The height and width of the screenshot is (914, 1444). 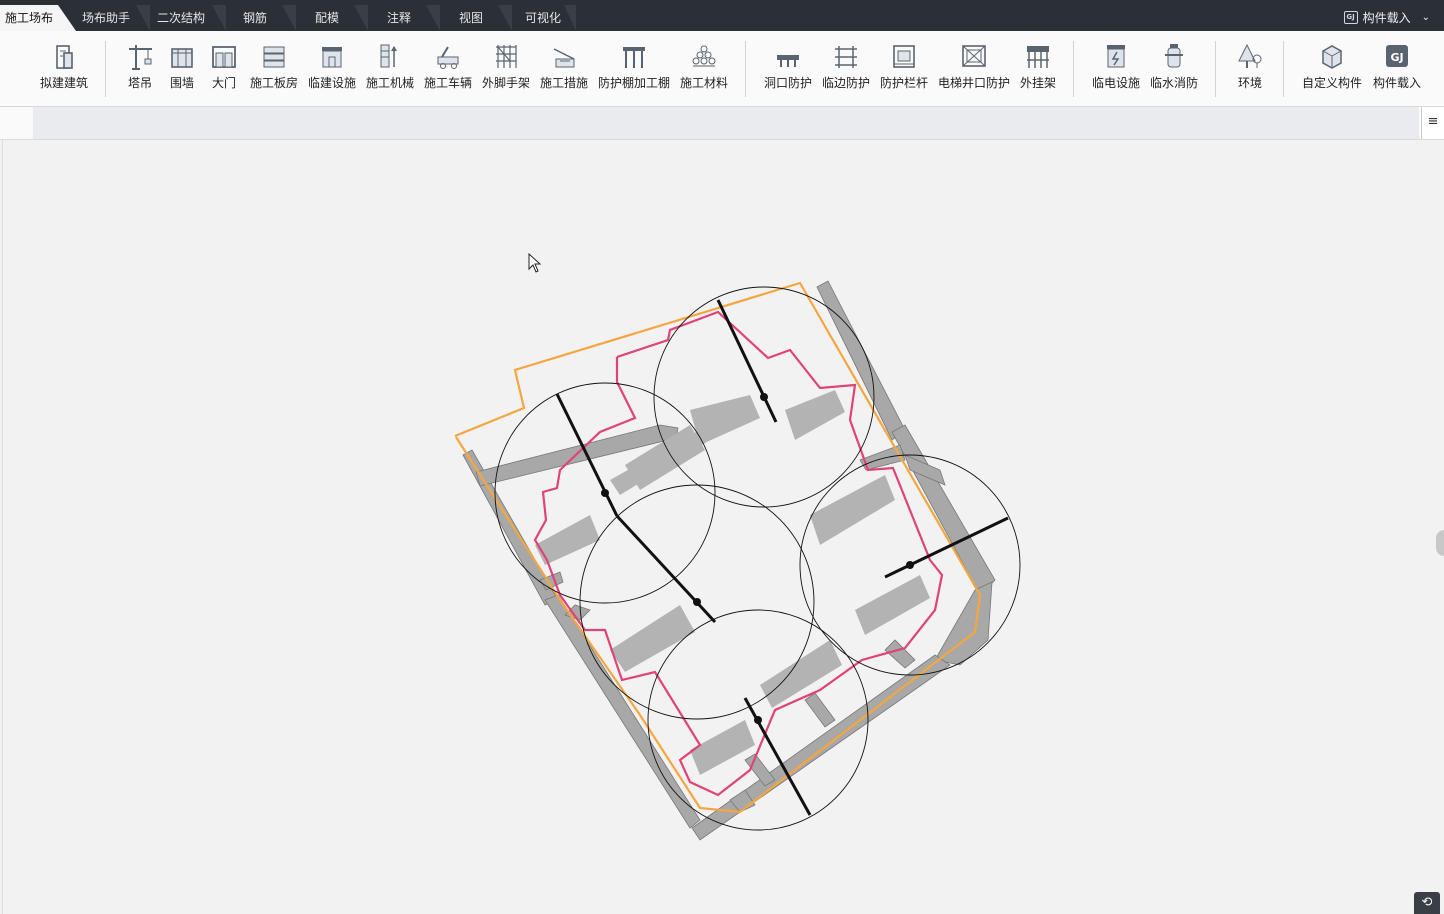 I want to click on power-icon, so click(x=1116, y=56).